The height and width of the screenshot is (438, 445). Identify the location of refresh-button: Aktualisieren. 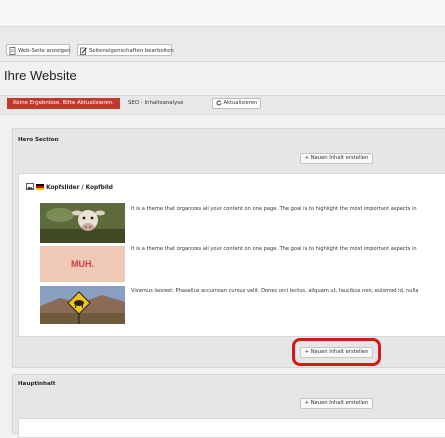
(236, 103).